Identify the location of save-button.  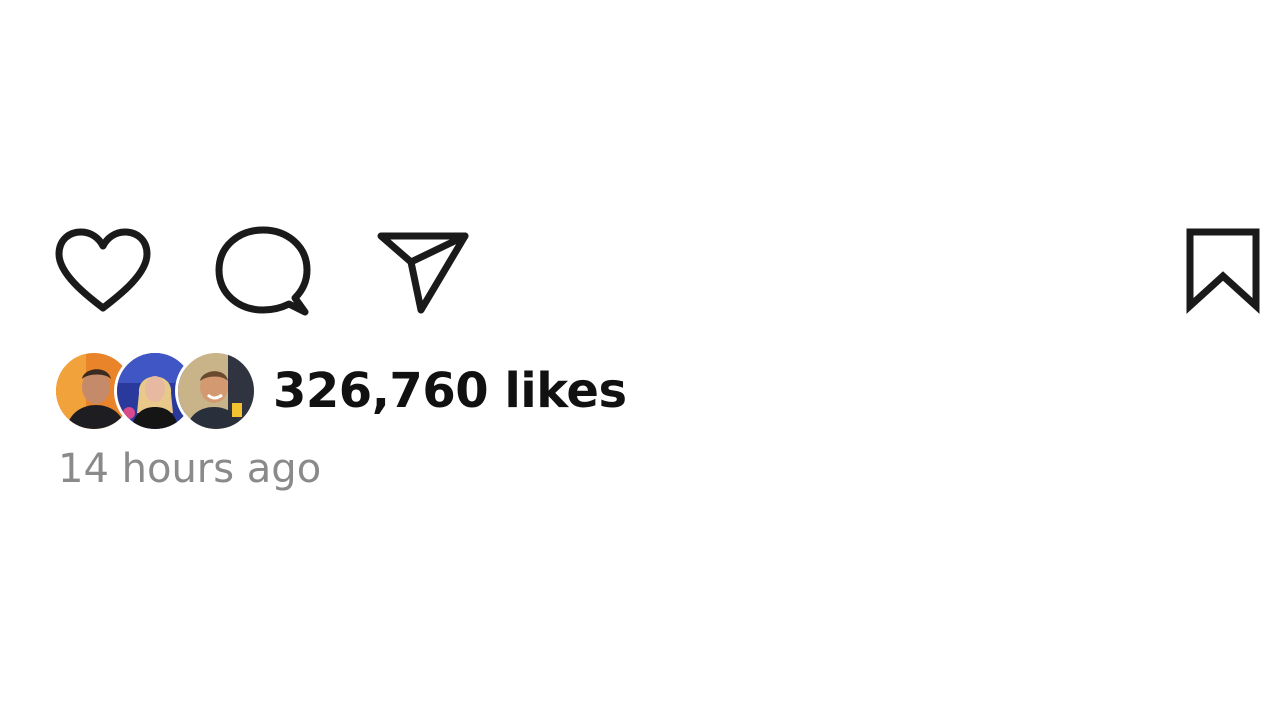
(1223, 270).